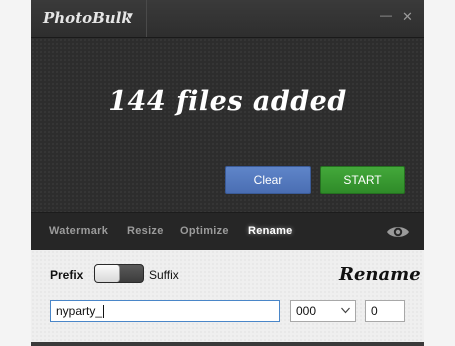  I want to click on digits-select-value: 000, so click(306, 311).